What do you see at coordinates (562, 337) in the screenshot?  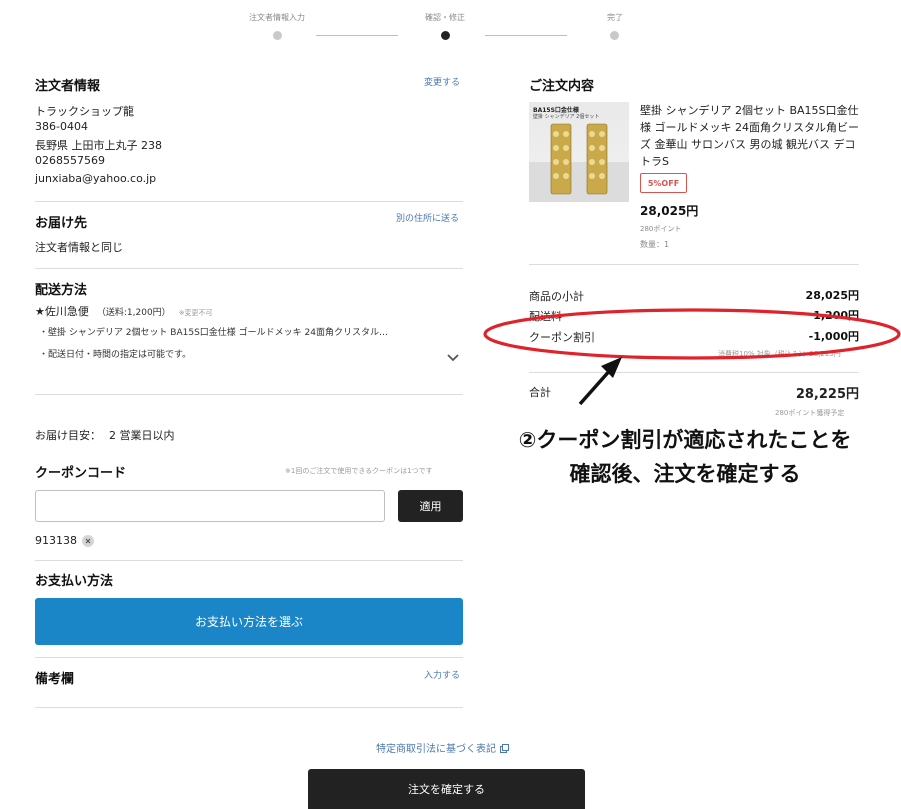 I see `coupon-discount-label: クーポン割引` at bounding box center [562, 337].